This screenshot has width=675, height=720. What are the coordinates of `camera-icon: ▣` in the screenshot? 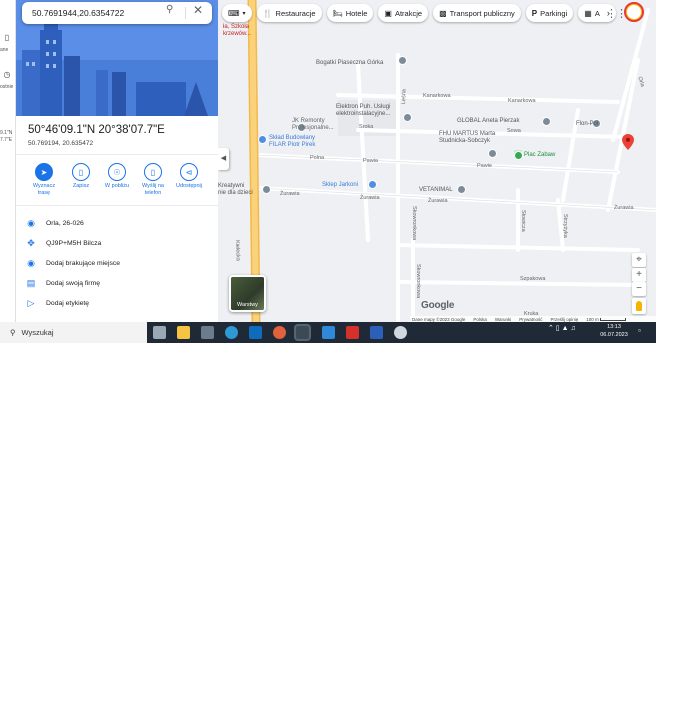 It's located at (388, 13).